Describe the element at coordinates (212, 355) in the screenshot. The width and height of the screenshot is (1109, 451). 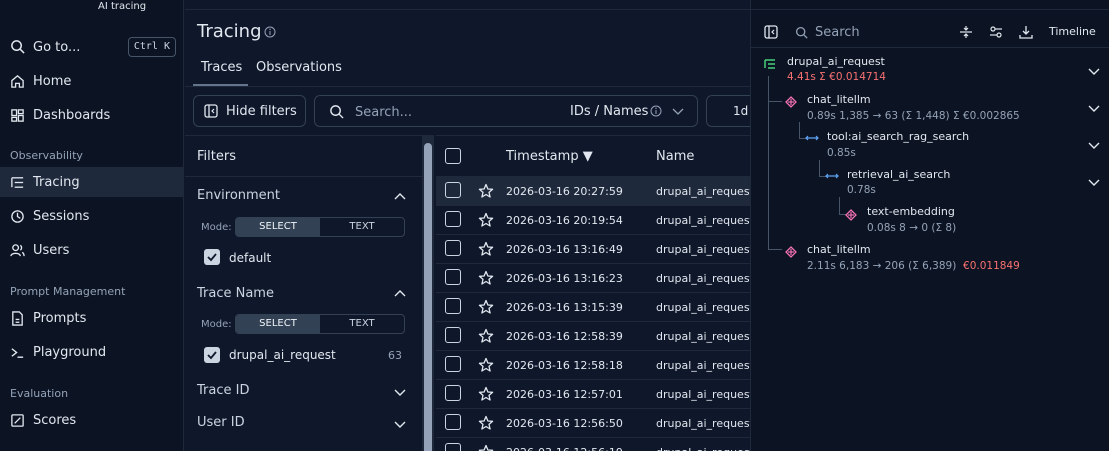
I see `checkbox-drupal-ai-request` at that location.